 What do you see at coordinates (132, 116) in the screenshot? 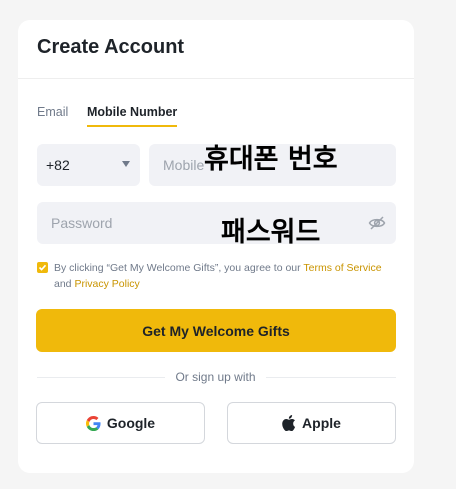
I see `tab-mobile-number: Mobile Number` at bounding box center [132, 116].